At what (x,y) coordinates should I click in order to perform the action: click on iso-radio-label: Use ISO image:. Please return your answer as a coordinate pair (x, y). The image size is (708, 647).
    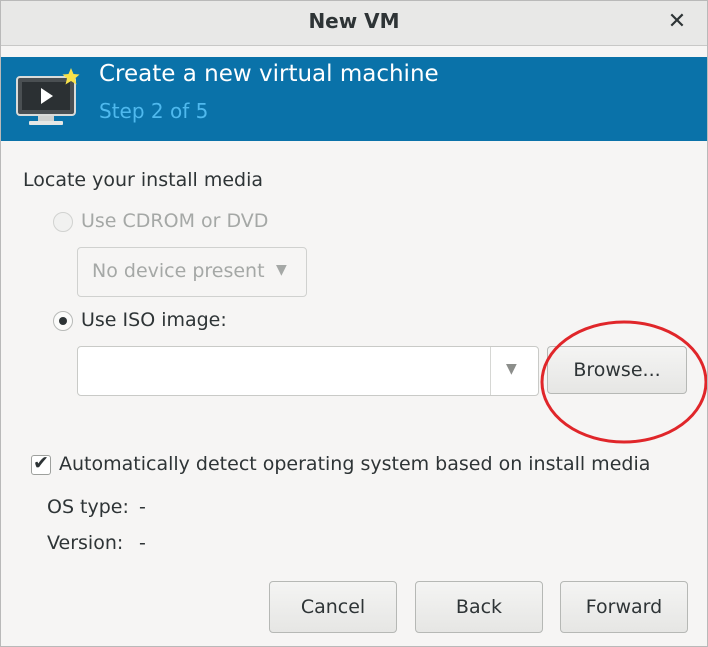
    Looking at the image, I should click on (154, 320).